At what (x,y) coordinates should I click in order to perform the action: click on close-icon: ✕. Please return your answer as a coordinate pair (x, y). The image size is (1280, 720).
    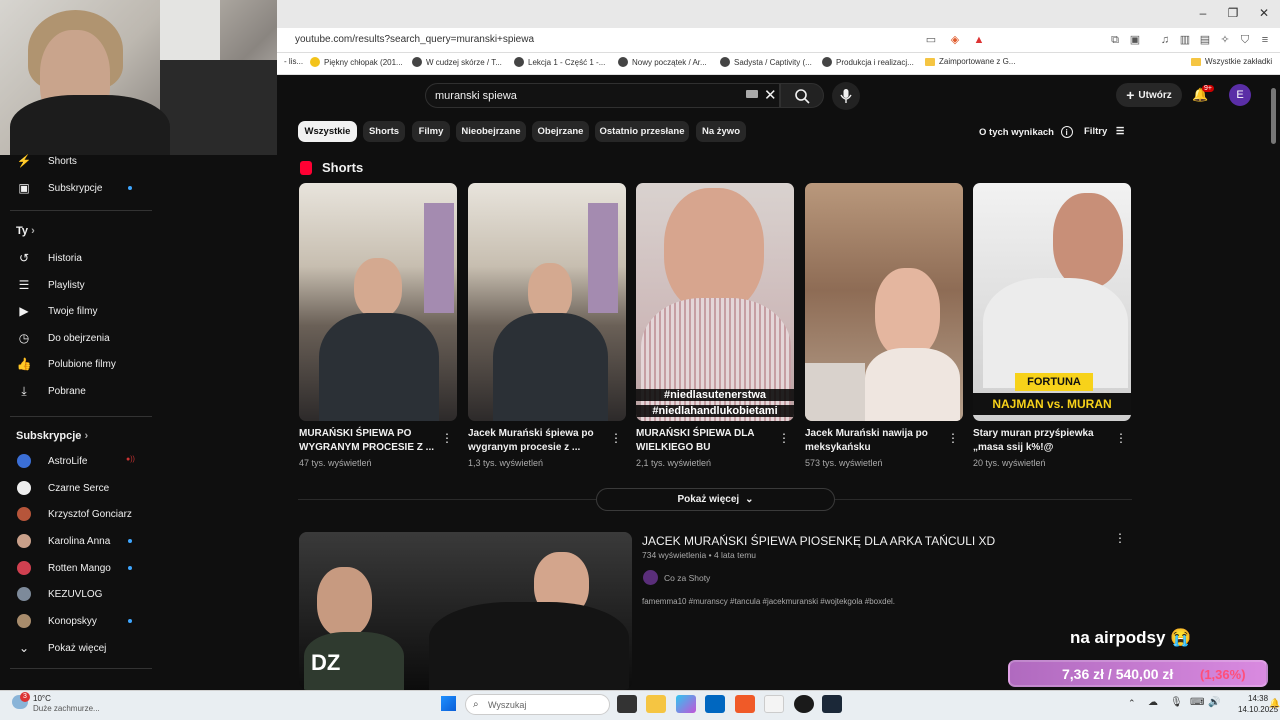
    Looking at the image, I should click on (1264, 13).